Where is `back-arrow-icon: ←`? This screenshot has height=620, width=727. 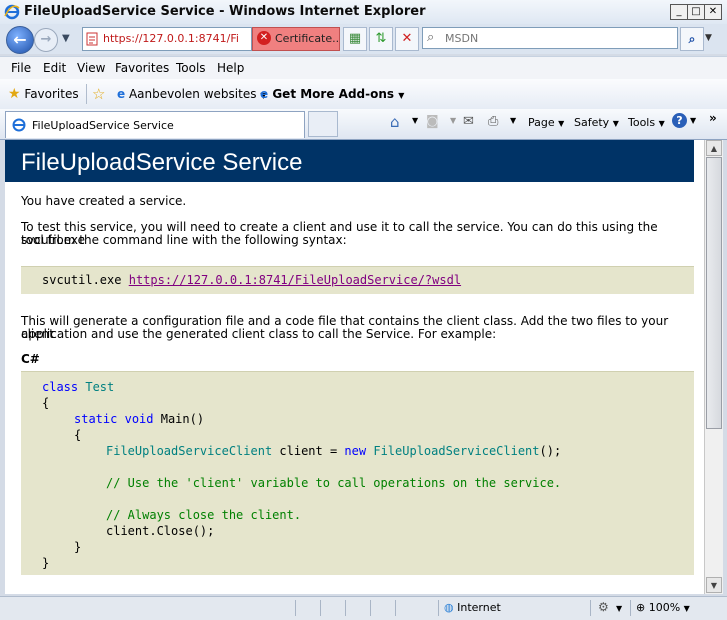 back-arrow-icon: ← is located at coordinates (20, 39).